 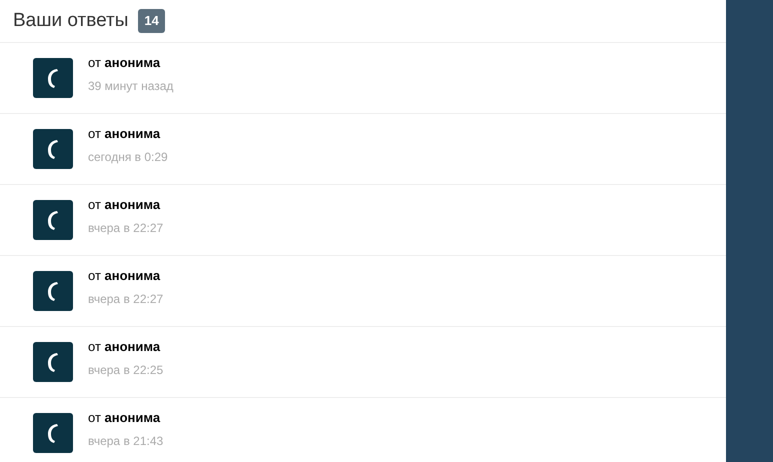 I want to click on answer-time: вчера в 22:25, so click(x=126, y=370).